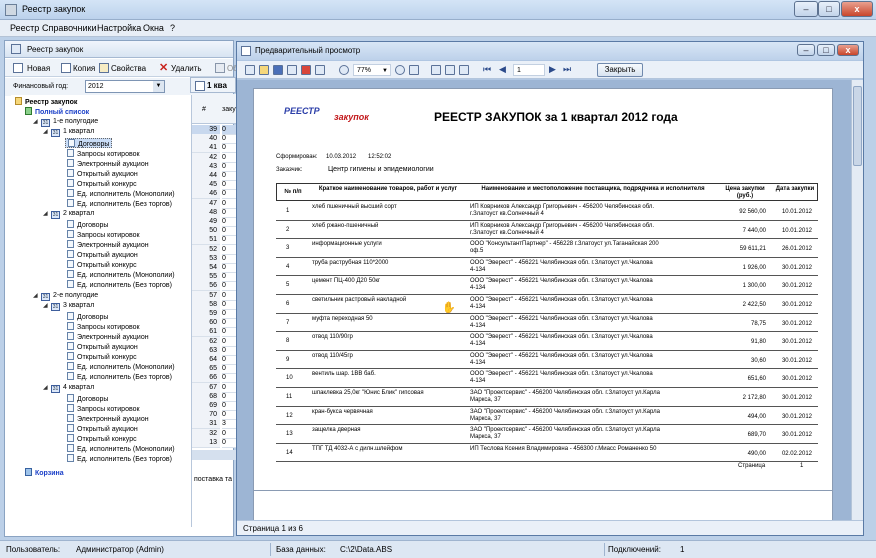 This screenshot has width=876, height=558. I want to click on tree-q3-open-contest: Открытый конкурс, so click(102, 357).